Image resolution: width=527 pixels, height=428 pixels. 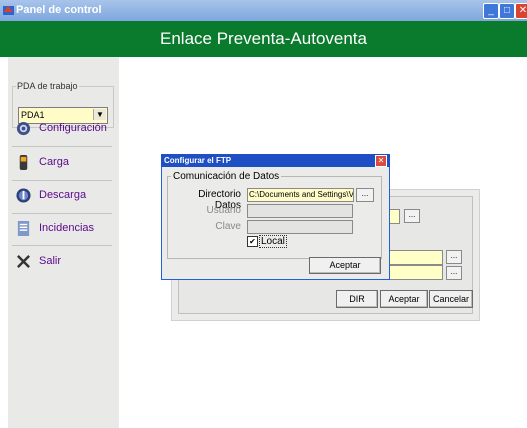 I want to click on sidebar-item-configuracion: Configuración, so click(x=62, y=129).